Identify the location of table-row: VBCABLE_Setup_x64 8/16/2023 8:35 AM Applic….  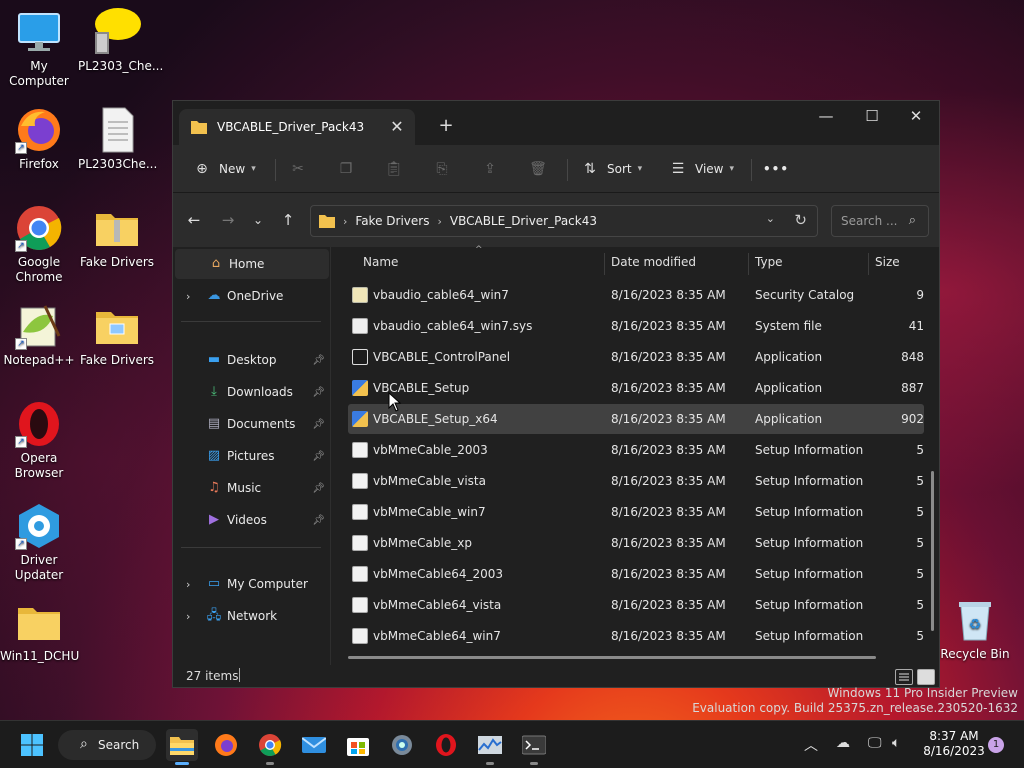
(636, 419).